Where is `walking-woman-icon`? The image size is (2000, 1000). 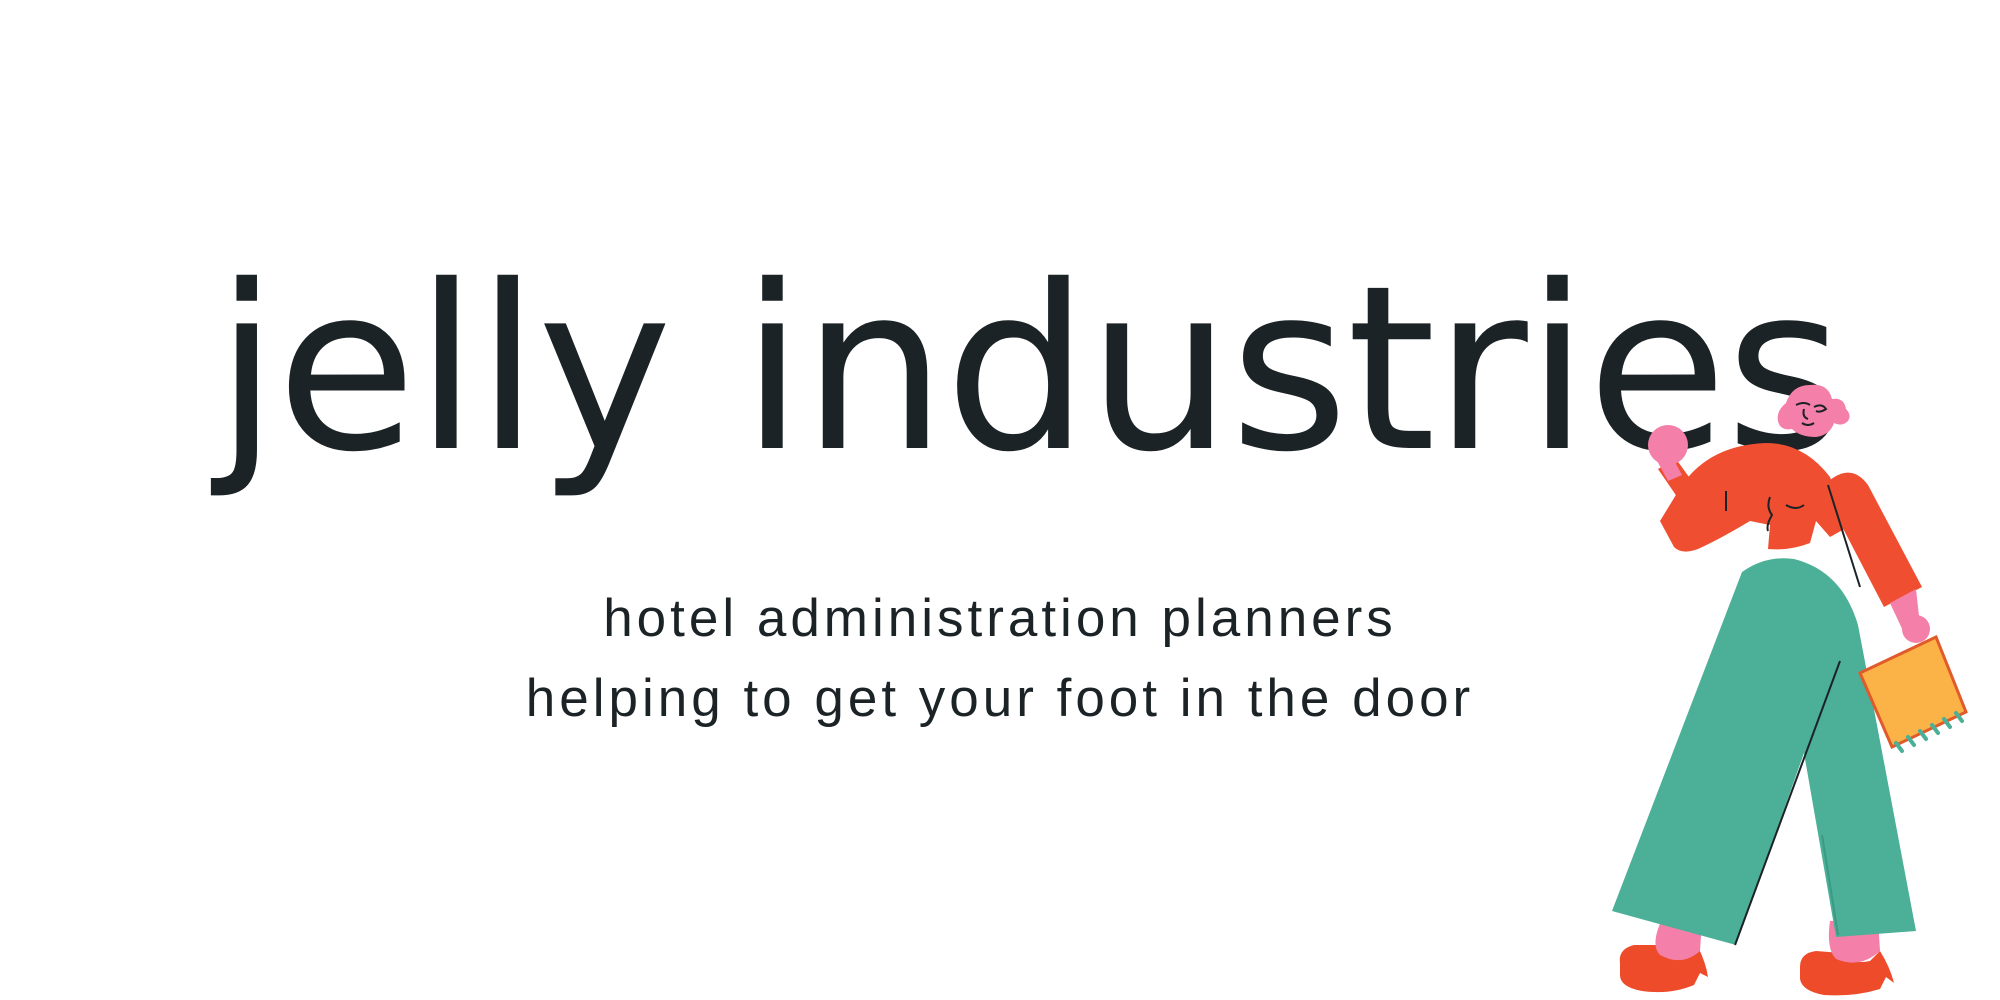
walking-woman-icon is located at coordinates (1780, 687).